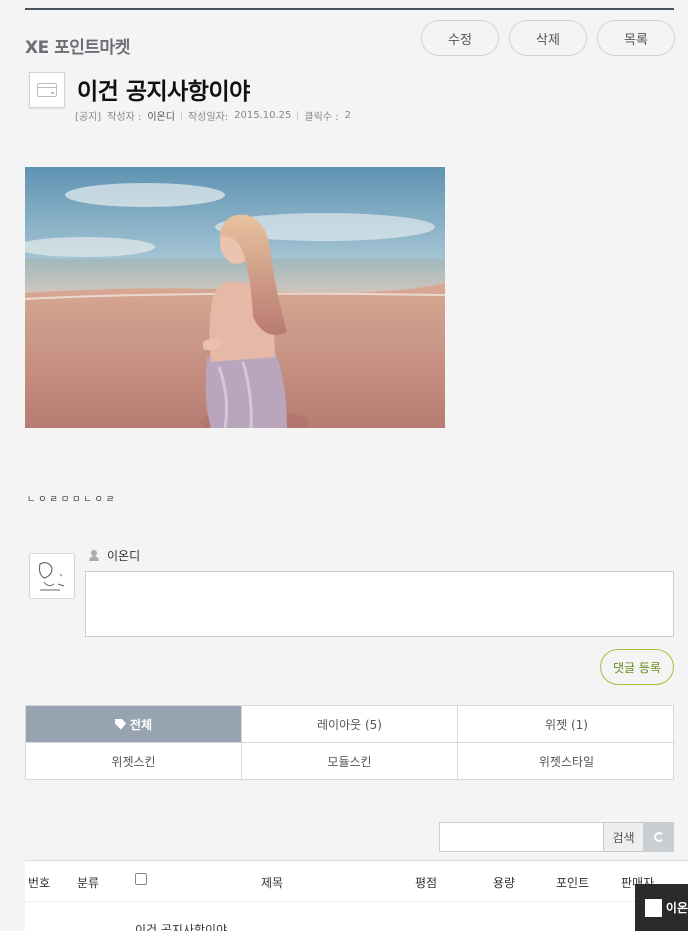 Image resolution: width=688 pixels, height=931 pixels. Describe the element at coordinates (653, 907) in the screenshot. I see `avatar` at that location.